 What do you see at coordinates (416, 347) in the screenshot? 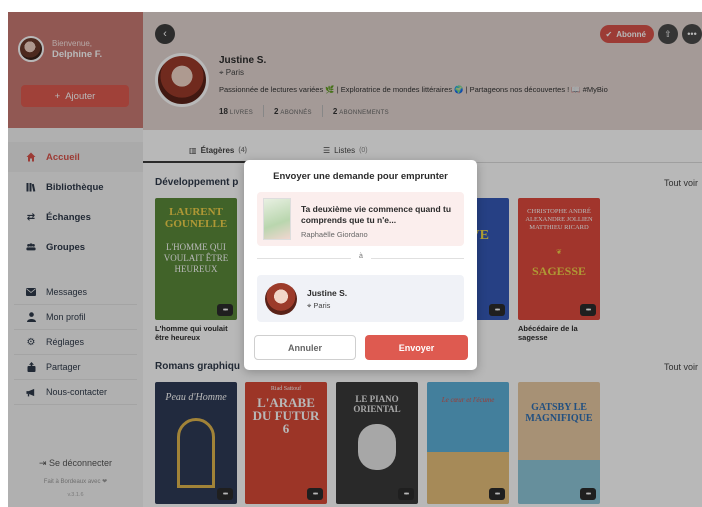
I see `send-button: Envoyer` at bounding box center [416, 347].